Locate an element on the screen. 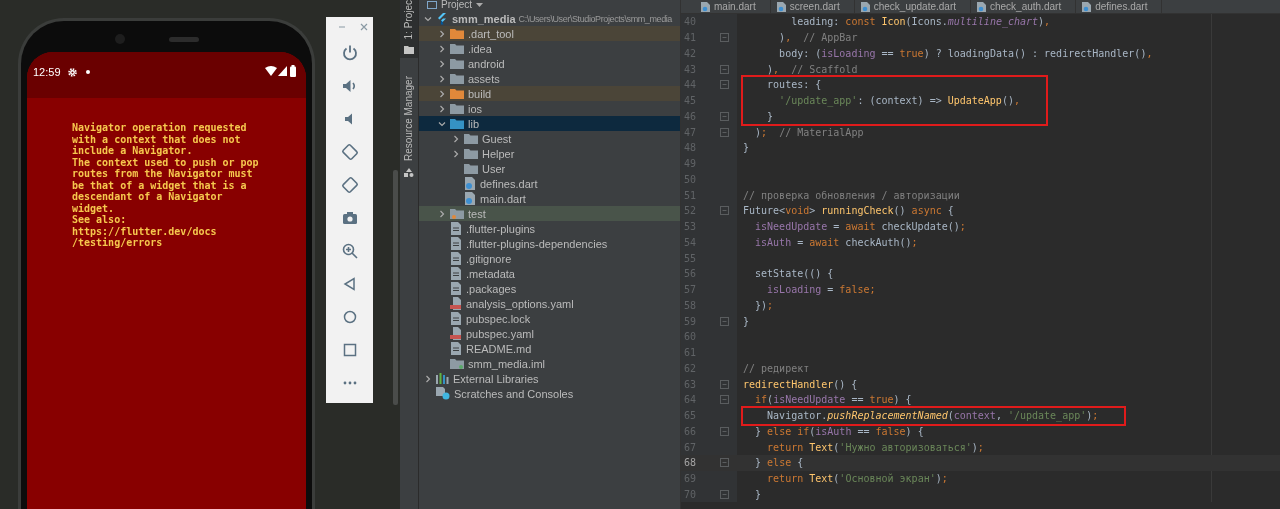  code-line: ), // Scaffold is located at coordinates (812, 69).